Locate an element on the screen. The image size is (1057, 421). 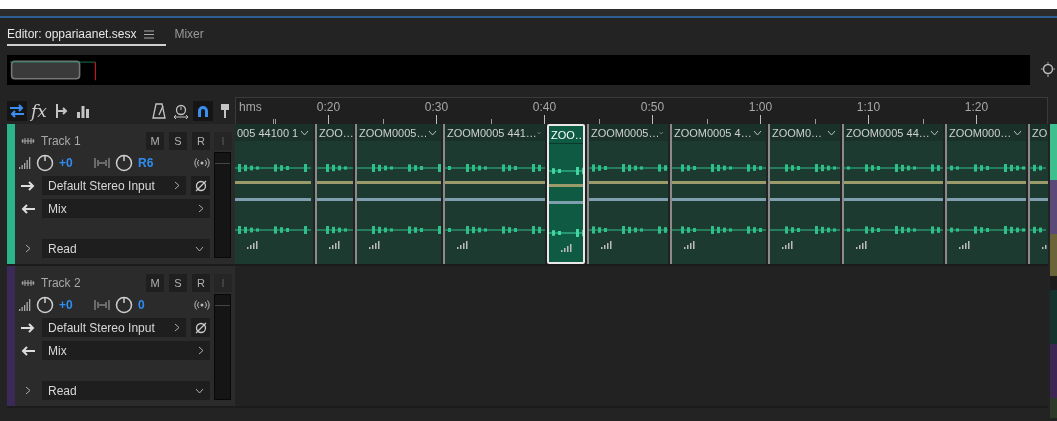
magnet-icon is located at coordinates (203, 110).